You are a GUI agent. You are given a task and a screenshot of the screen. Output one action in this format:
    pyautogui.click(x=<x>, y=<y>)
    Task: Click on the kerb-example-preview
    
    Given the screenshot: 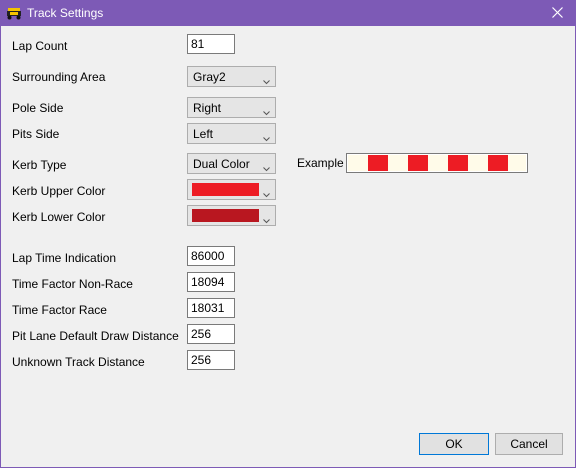 What is the action you would take?
    pyautogui.click(x=437, y=163)
    